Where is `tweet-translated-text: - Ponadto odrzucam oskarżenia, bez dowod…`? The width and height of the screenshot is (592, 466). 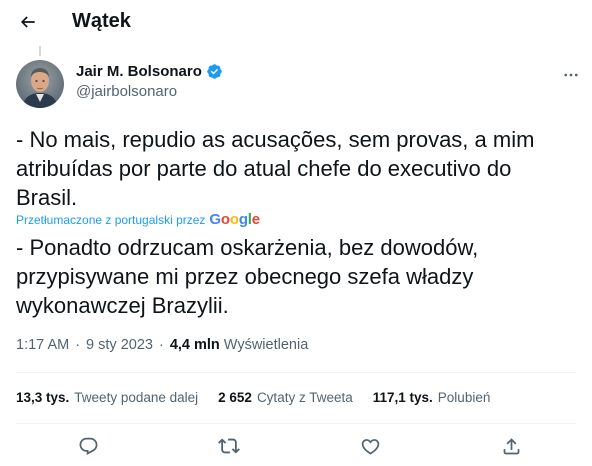 tweet-translated-text: - Ponadto odrzucam oskarżenia, bez dowod… is located at coordinates (247, 276).